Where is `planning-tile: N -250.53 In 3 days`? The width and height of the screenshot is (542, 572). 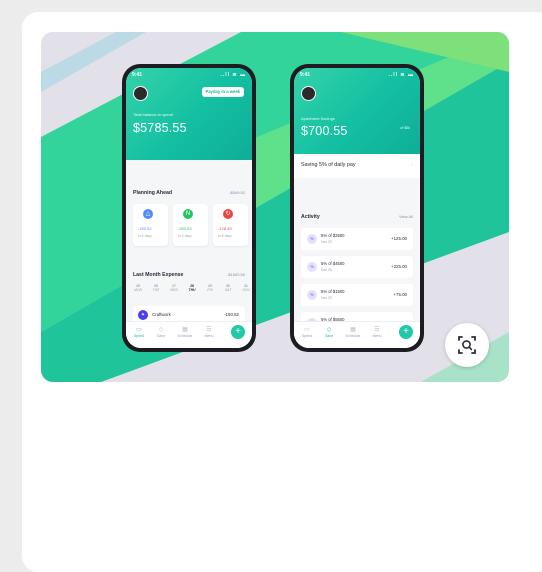
planning-tile: N -250.53 In 3 days is located at coordinates (190, 225).